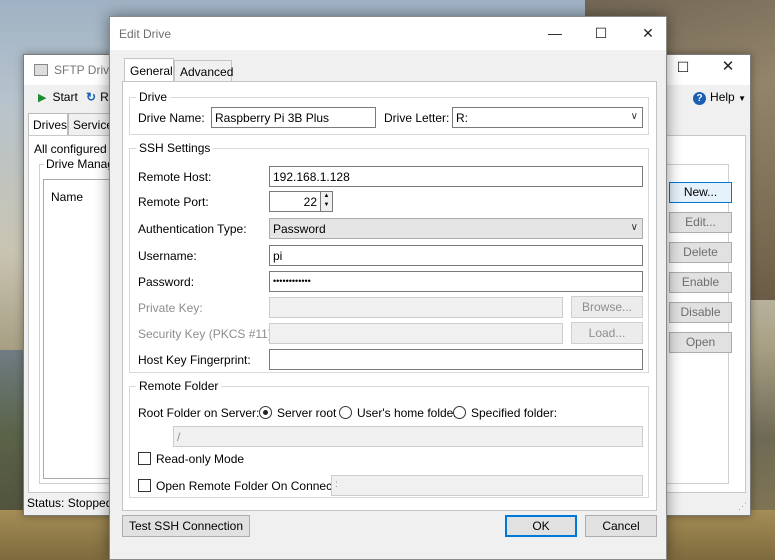  I want to click on auth-type-label: Authentication Type:, so click(192, 229).